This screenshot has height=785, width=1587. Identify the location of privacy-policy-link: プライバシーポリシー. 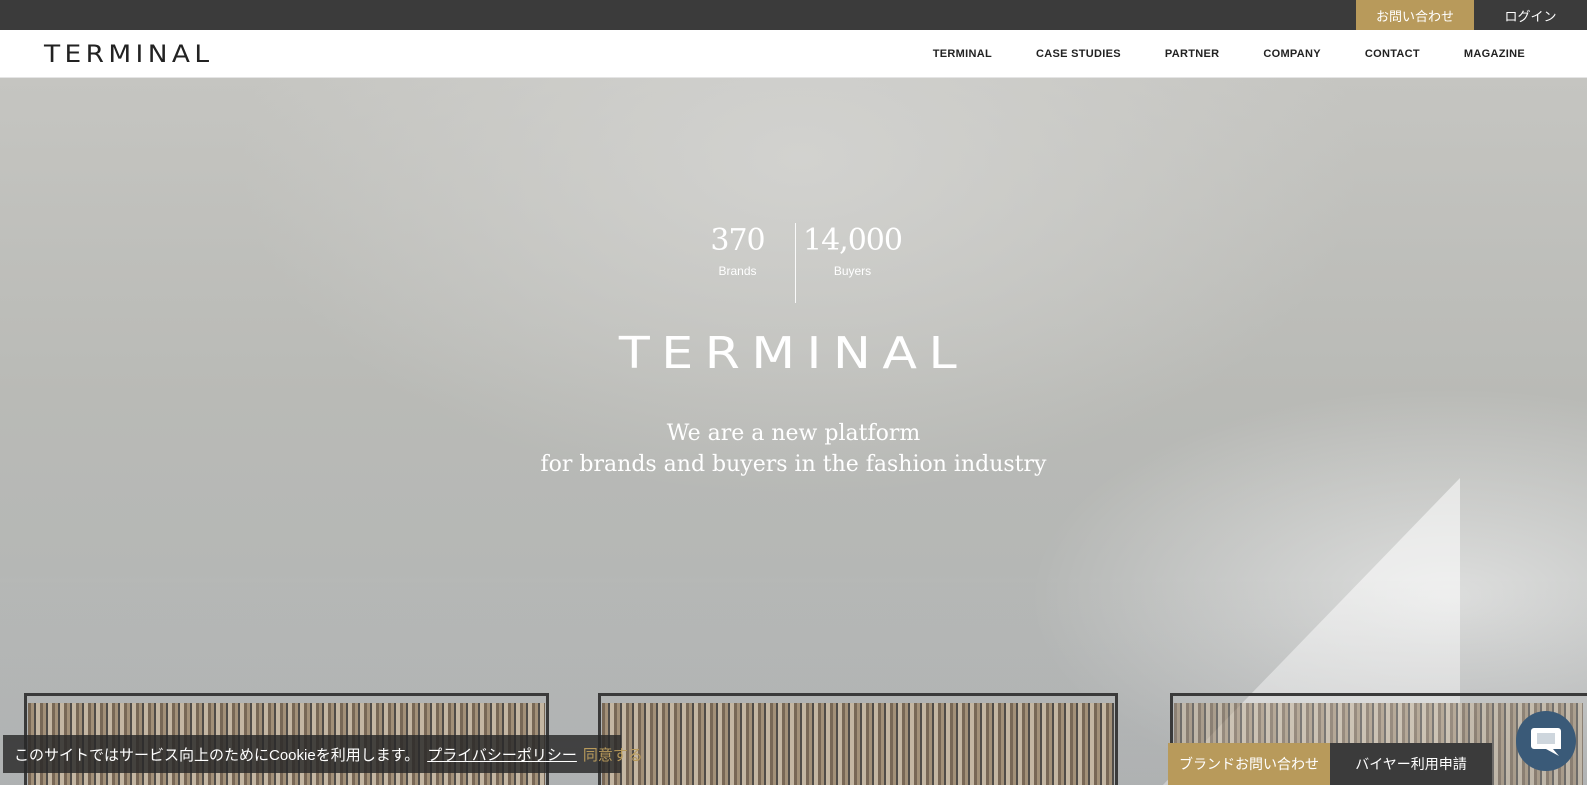
(502, 754).